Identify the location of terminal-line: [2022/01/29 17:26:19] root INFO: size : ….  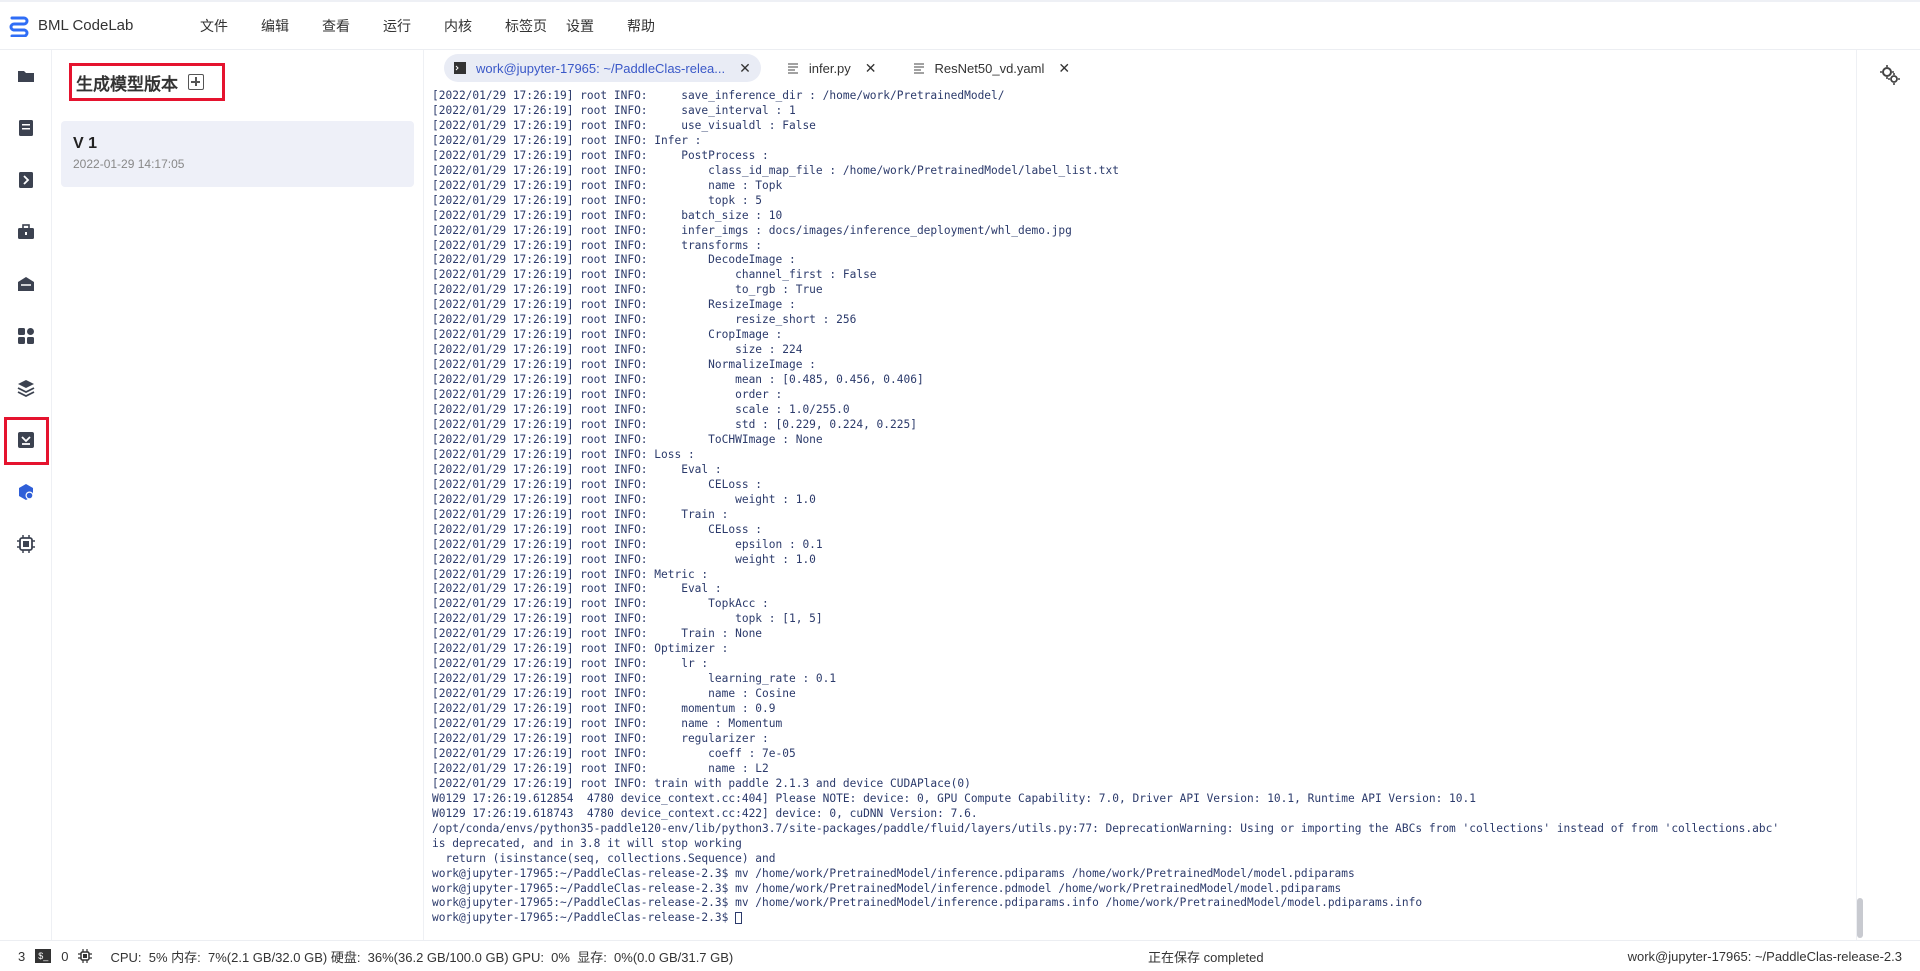
(617, 350).